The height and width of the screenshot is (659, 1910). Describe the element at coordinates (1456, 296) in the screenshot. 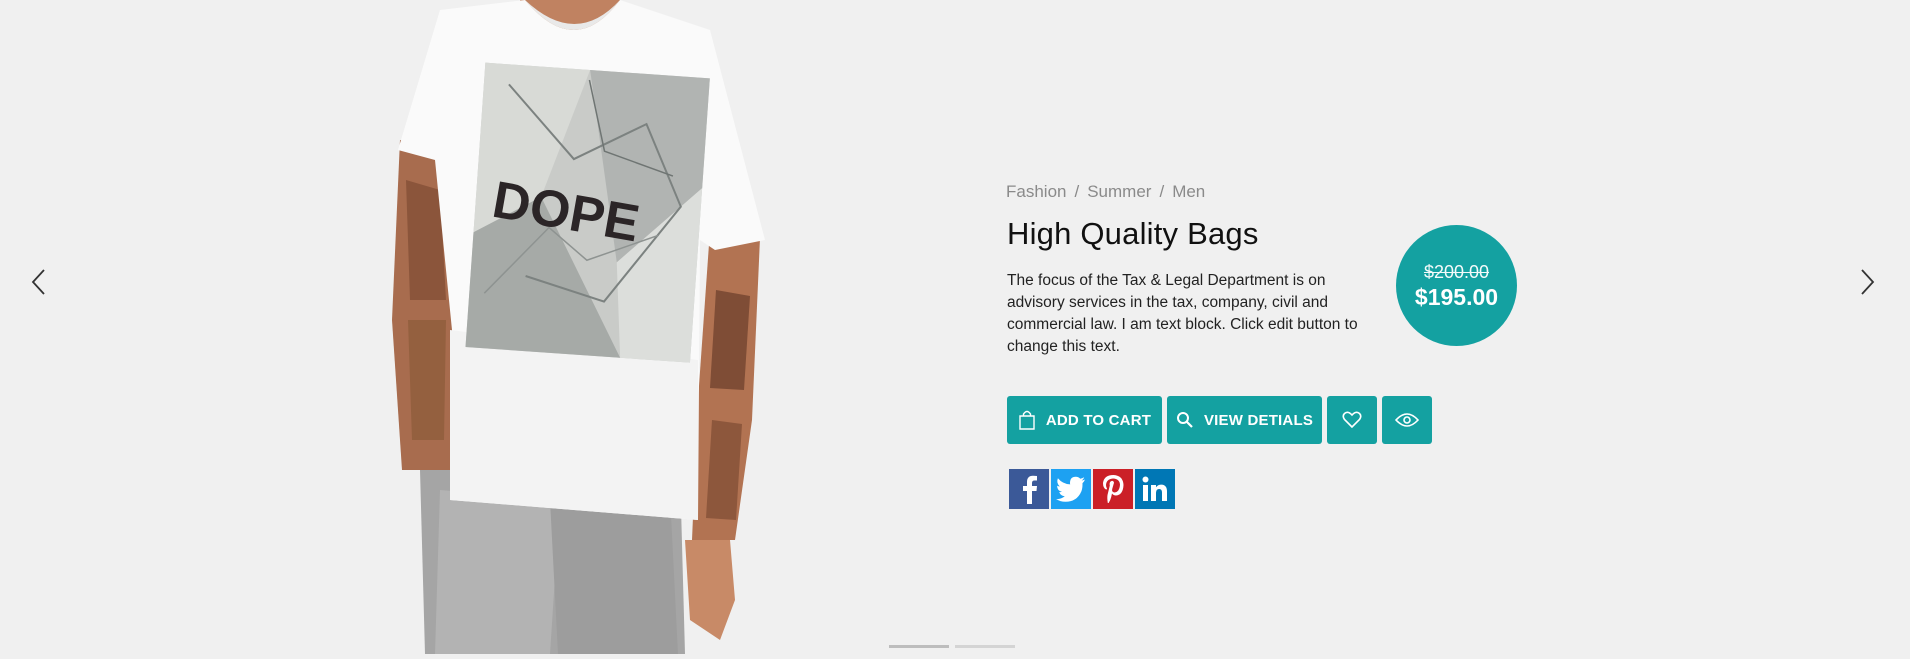

I see `sale-price: $195.00` at that location.